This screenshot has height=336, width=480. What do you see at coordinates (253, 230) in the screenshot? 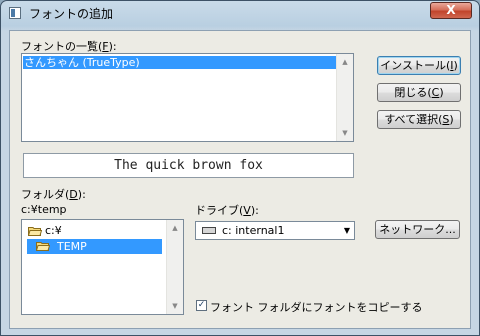
I see `drive-selected-value: c: internal1` at bounding box center [253, 230].